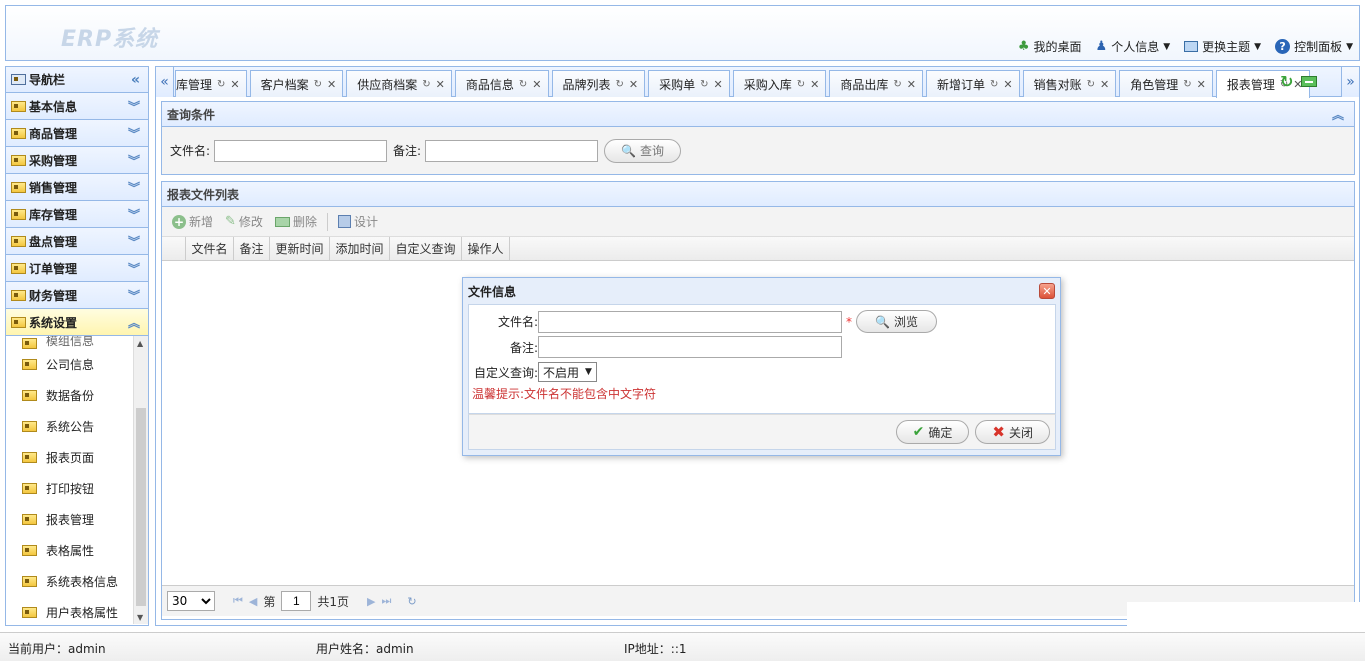 The image size is (1365, 661). Describe the element at coordinates (69, 426) in the screenshot. I see `sidebar-item-announcement: 系统公告` at that location.